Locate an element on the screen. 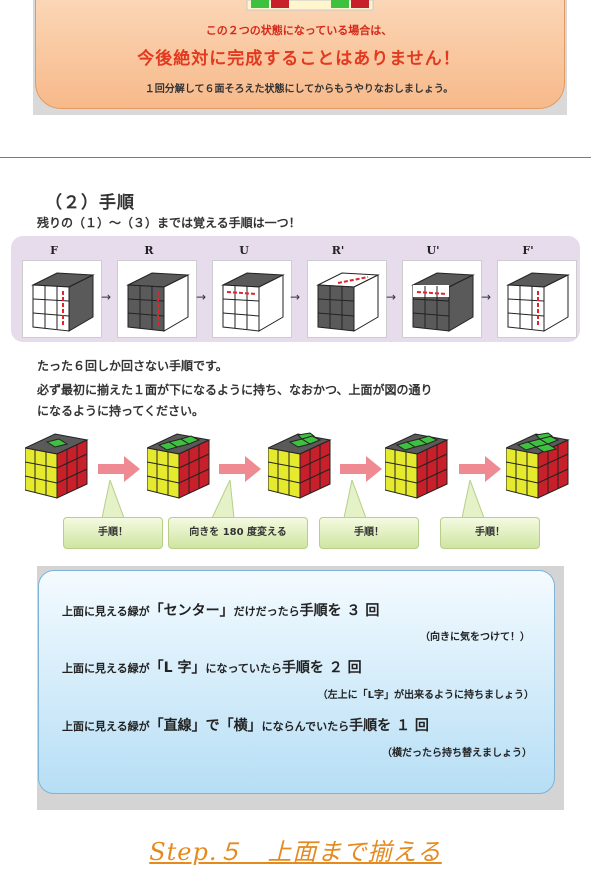 The image size is (591, 890). section-heading: （２）手順 is located at coordinates (90, 203).